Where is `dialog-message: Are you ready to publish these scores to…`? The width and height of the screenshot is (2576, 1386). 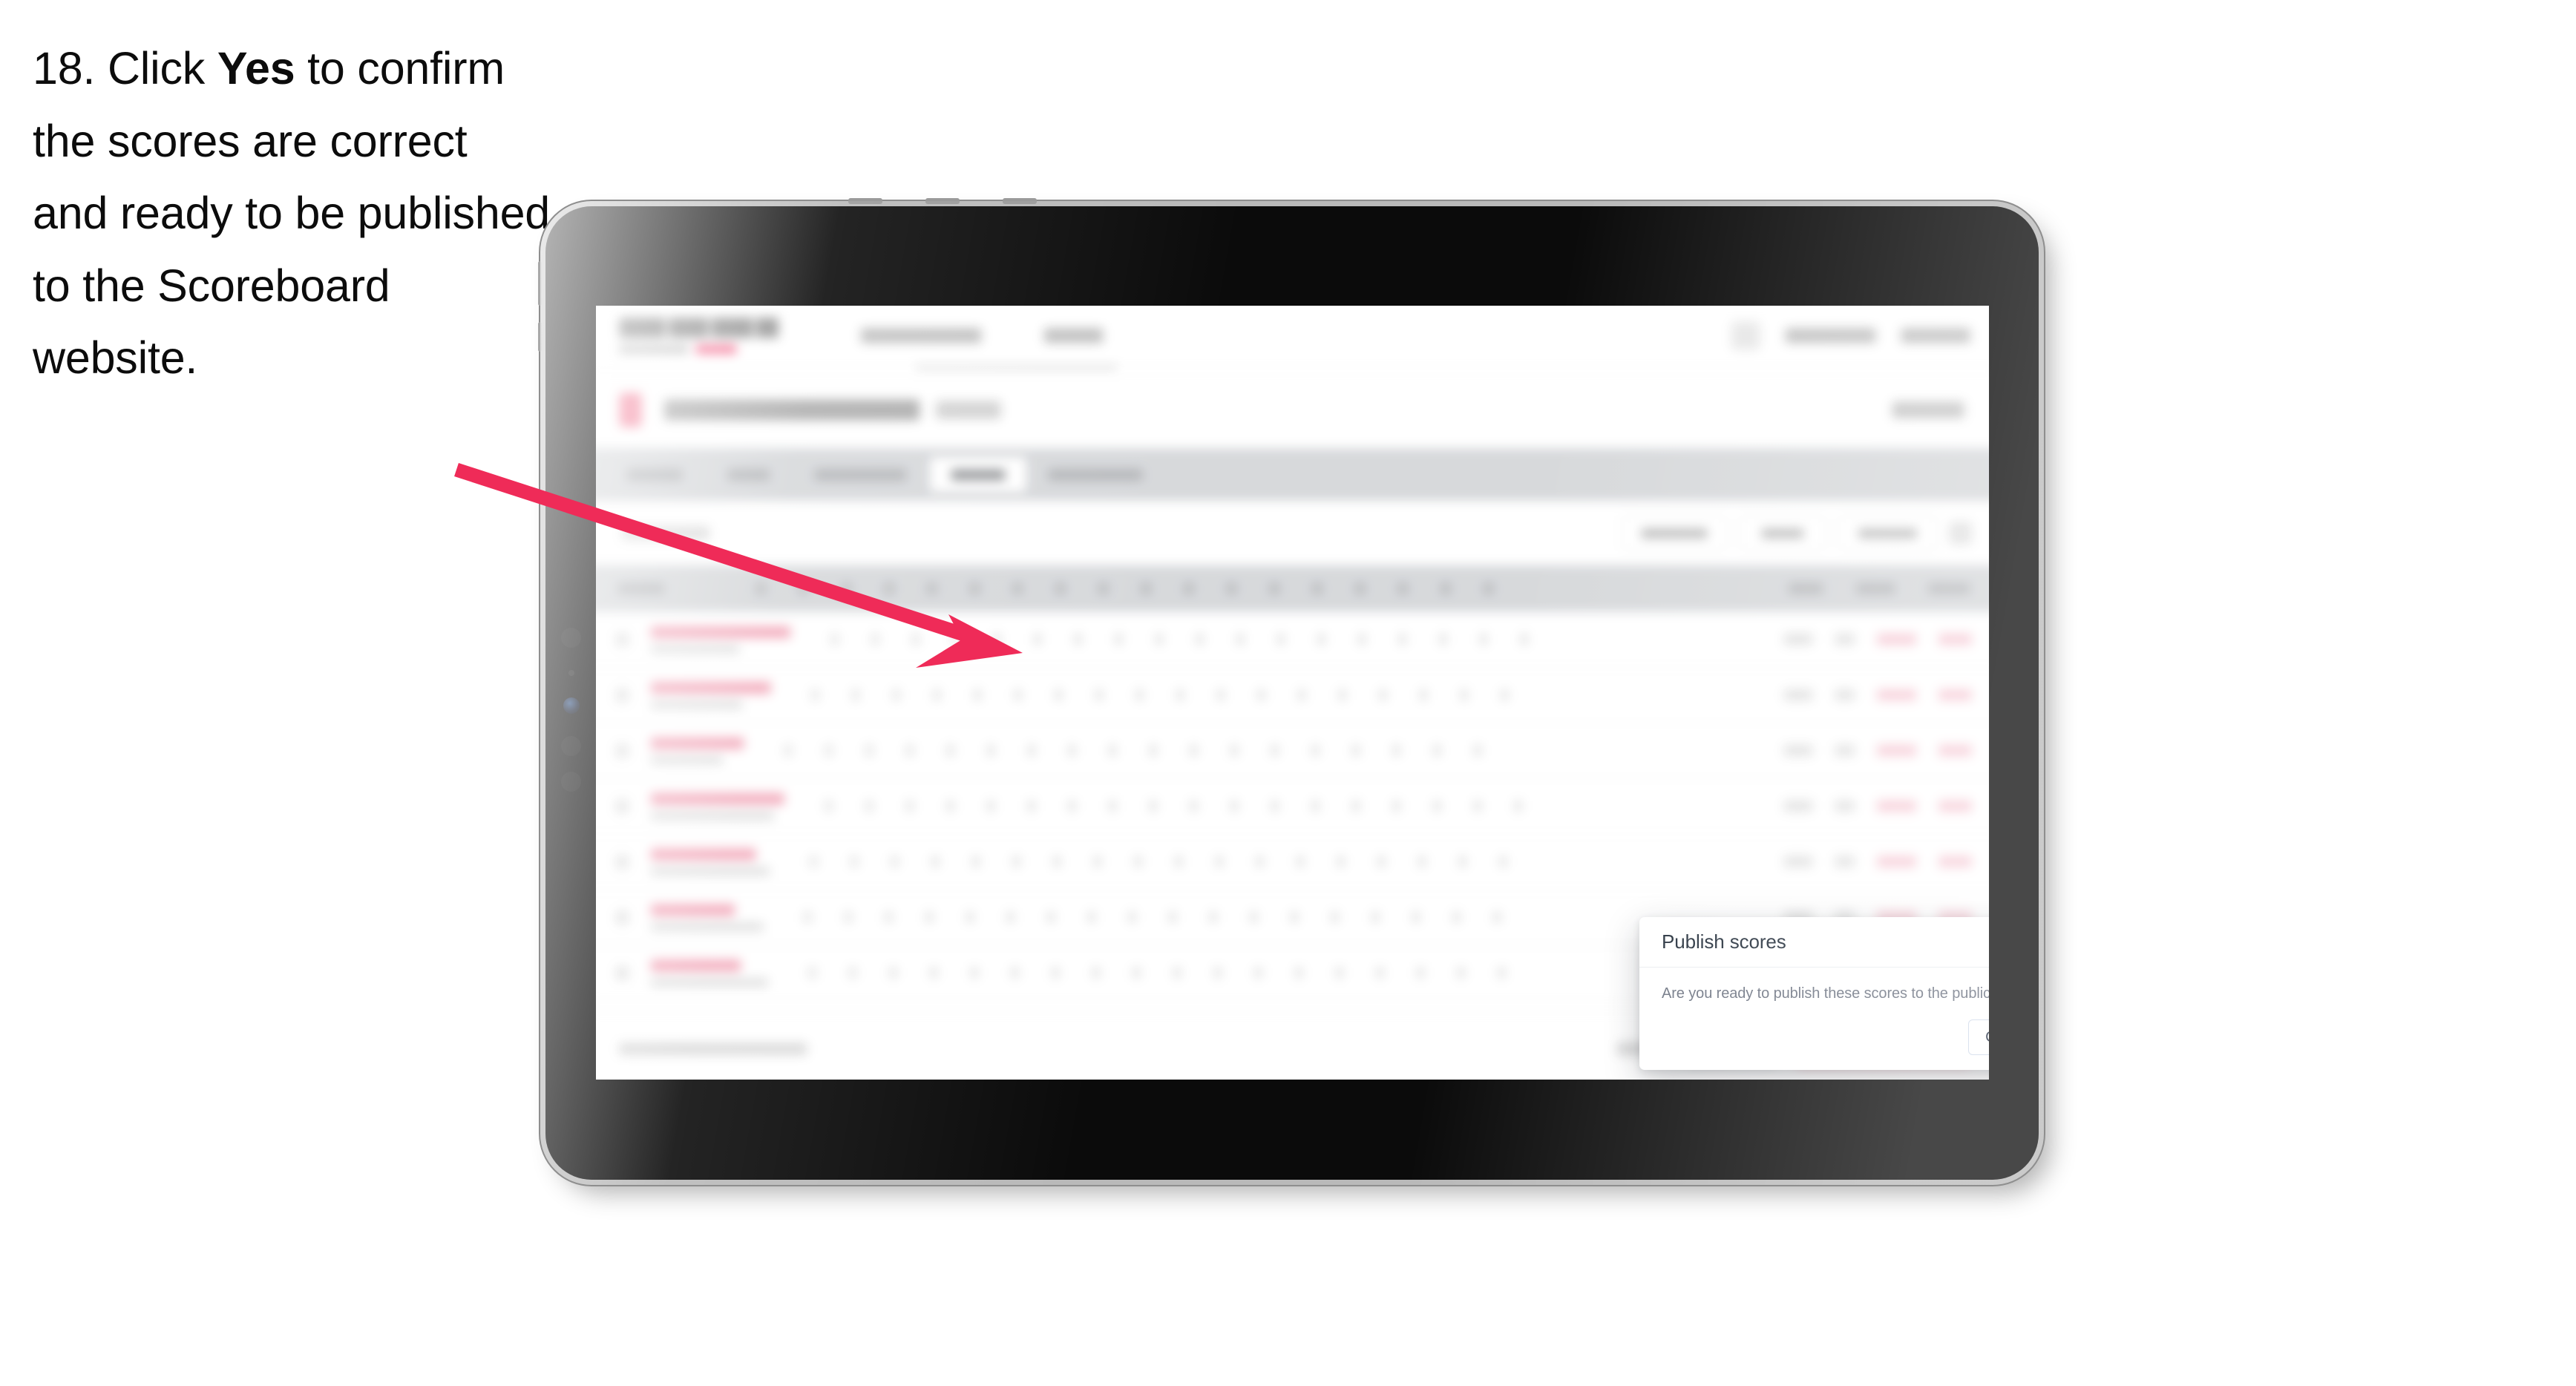 dialog-message: Are you ready to publish these scores to… is located at coordinates (1825, 994).